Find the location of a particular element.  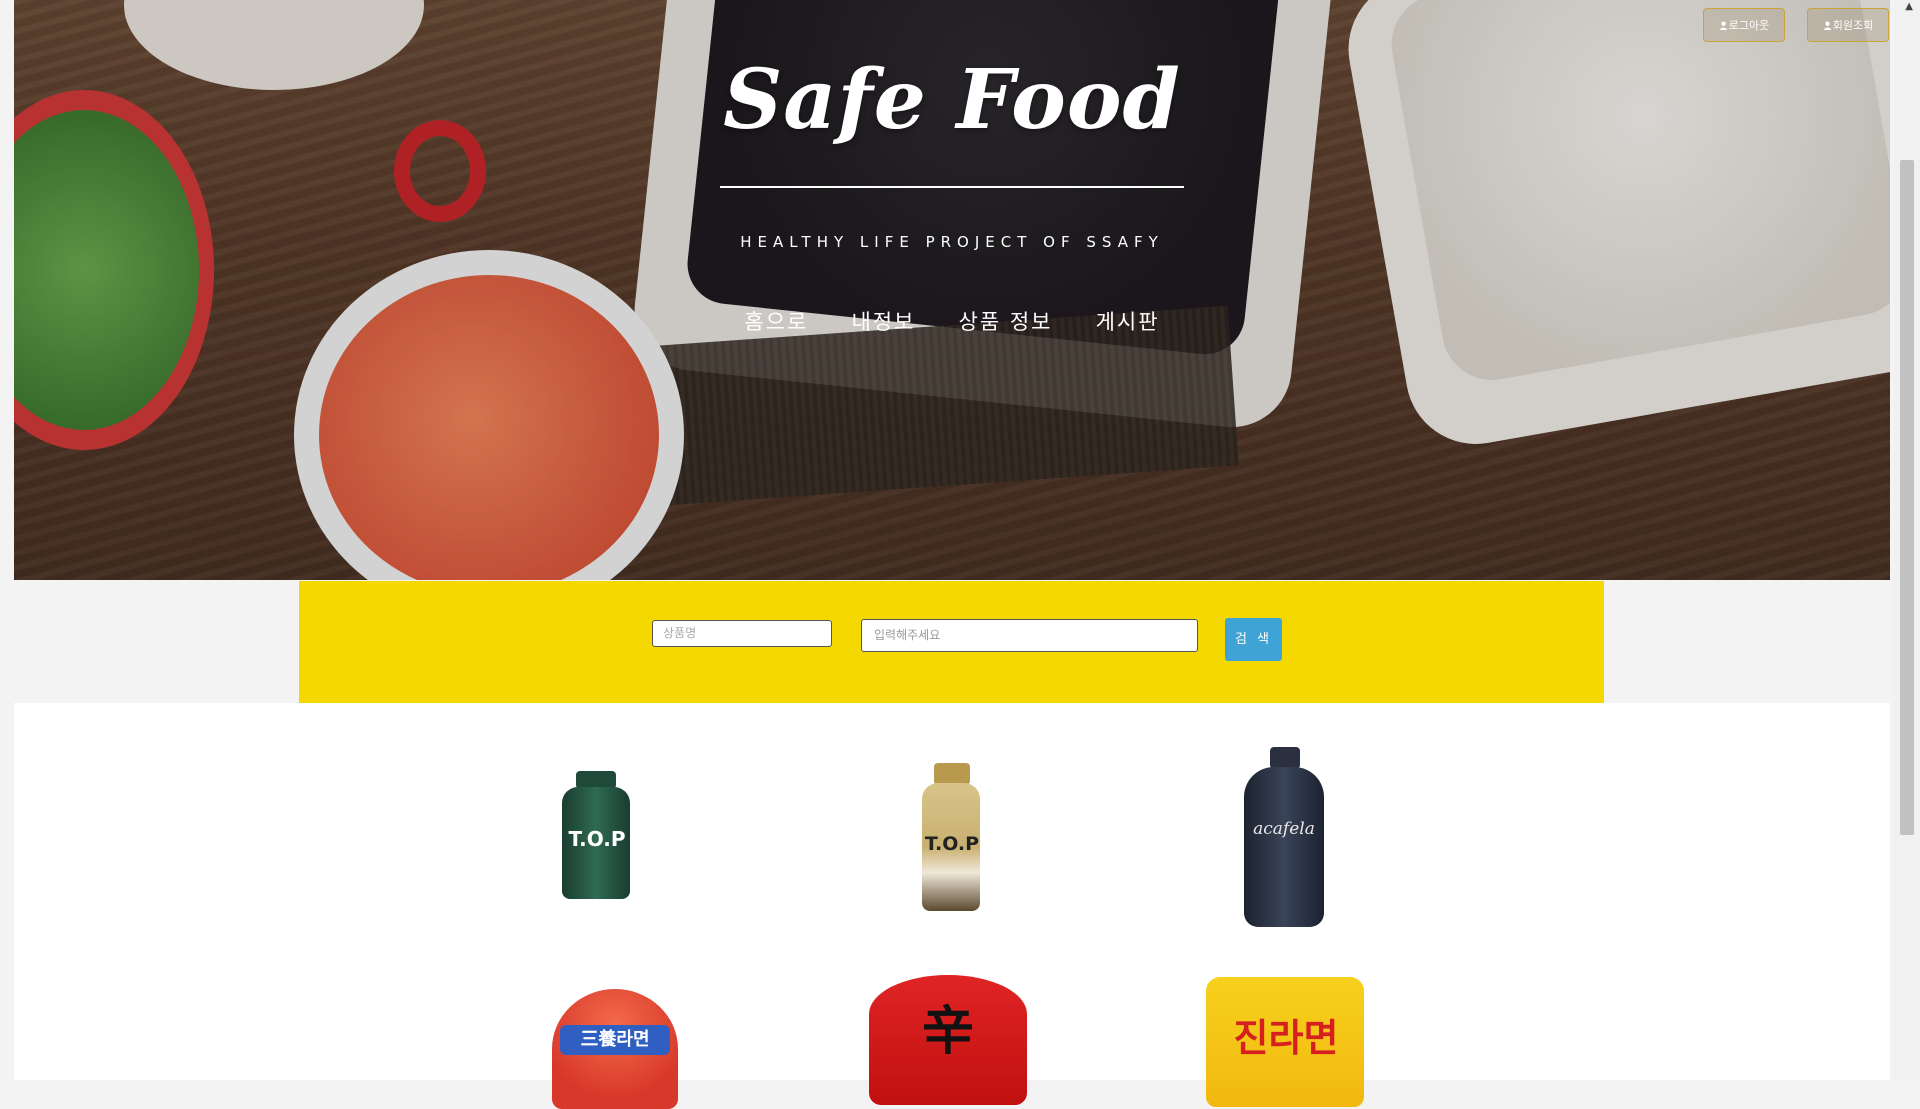

logout-button: 로그아웃 is located at coordinates (1744, 25).